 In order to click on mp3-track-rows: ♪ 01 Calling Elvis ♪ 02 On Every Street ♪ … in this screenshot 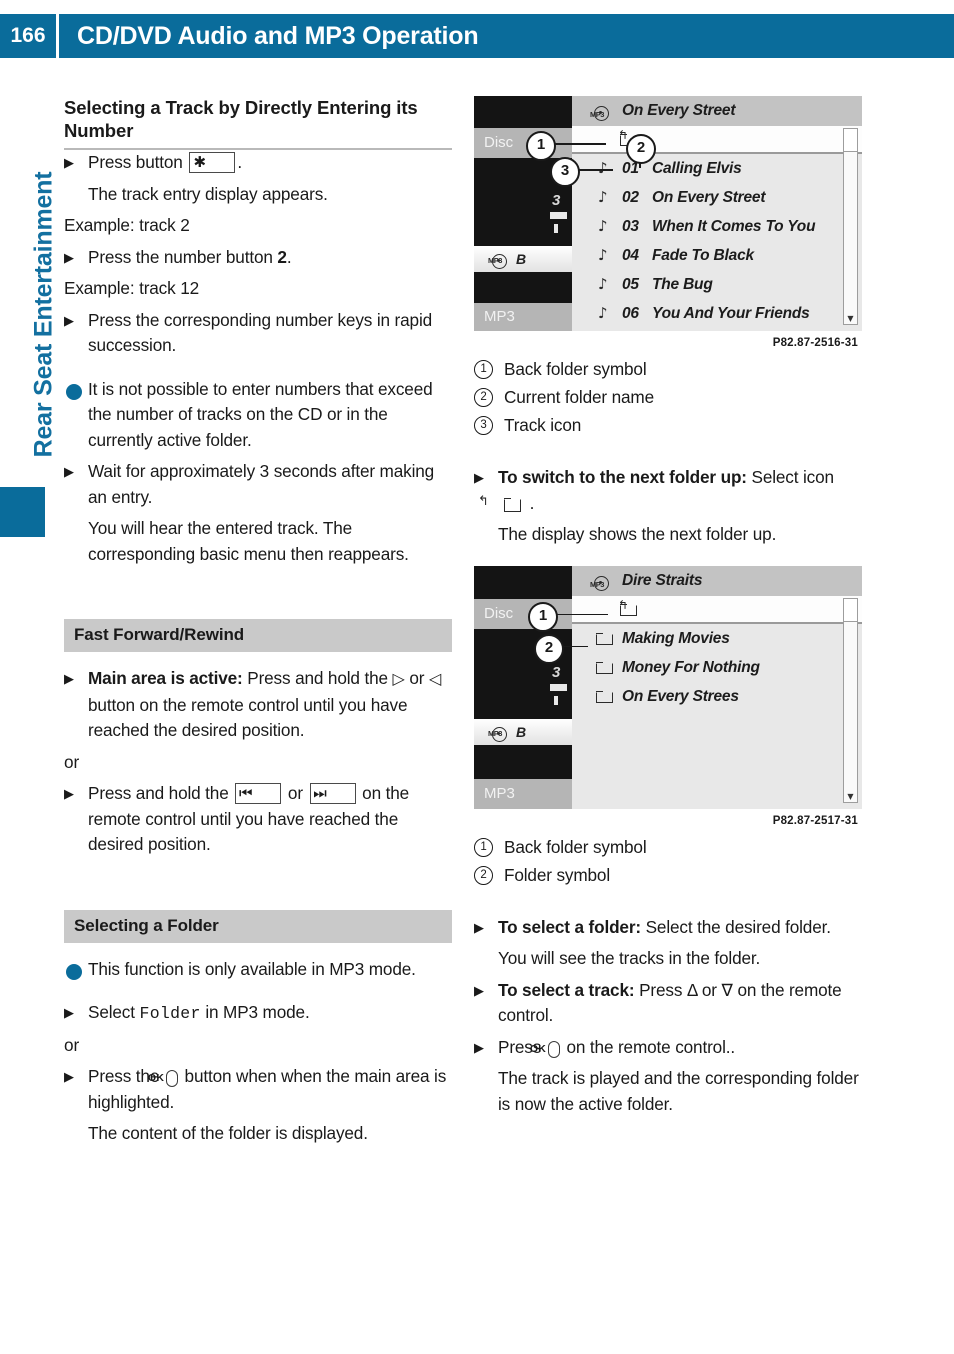, I will do `click(717, 242)`.